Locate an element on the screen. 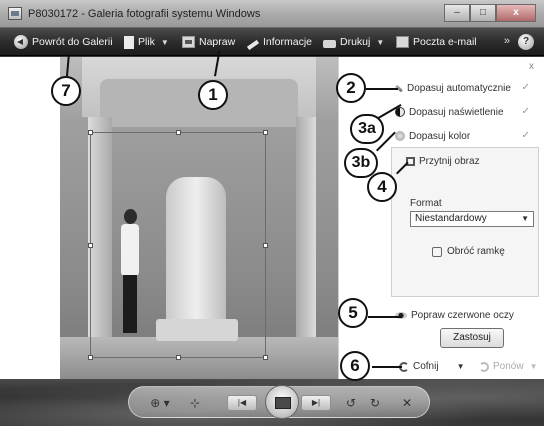 The image size is (544, 426). callout-6: 6 is located at coordinates (355, 366).